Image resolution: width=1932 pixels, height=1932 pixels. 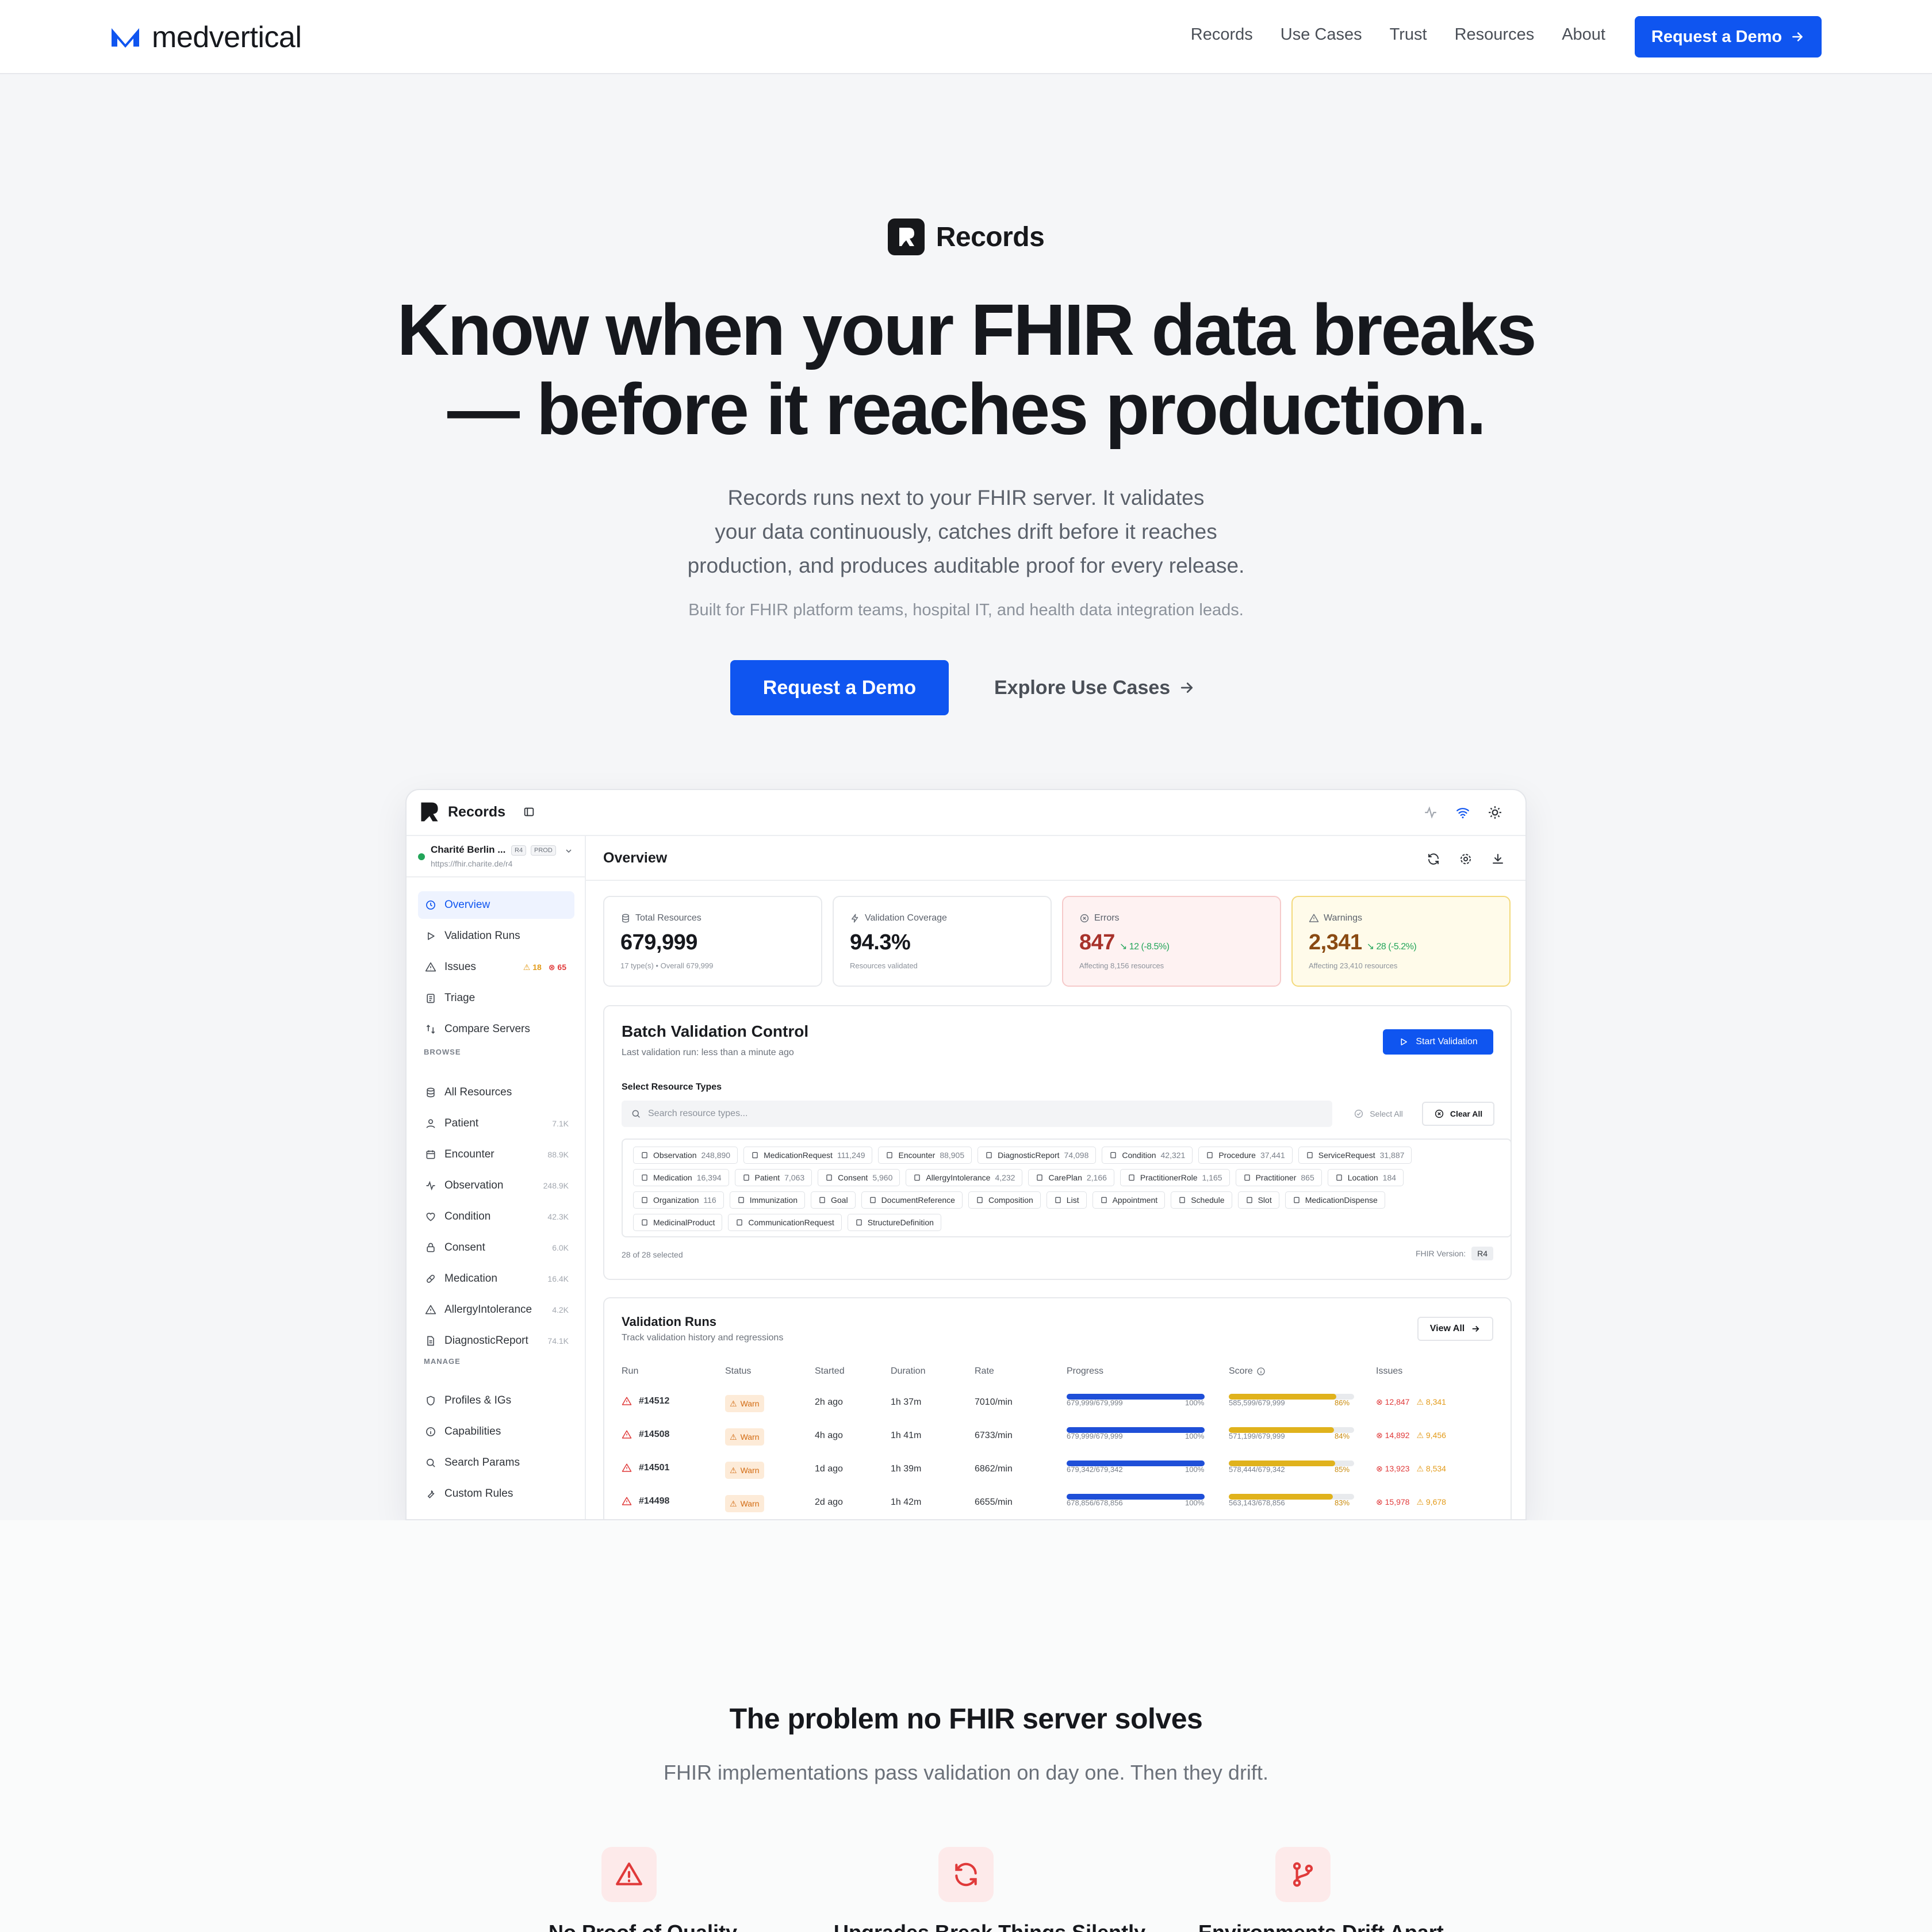 What do you see at coordinates (431, 998) in the screenshot?
I see `clipboard-icon` at bounding box center [431, 998].